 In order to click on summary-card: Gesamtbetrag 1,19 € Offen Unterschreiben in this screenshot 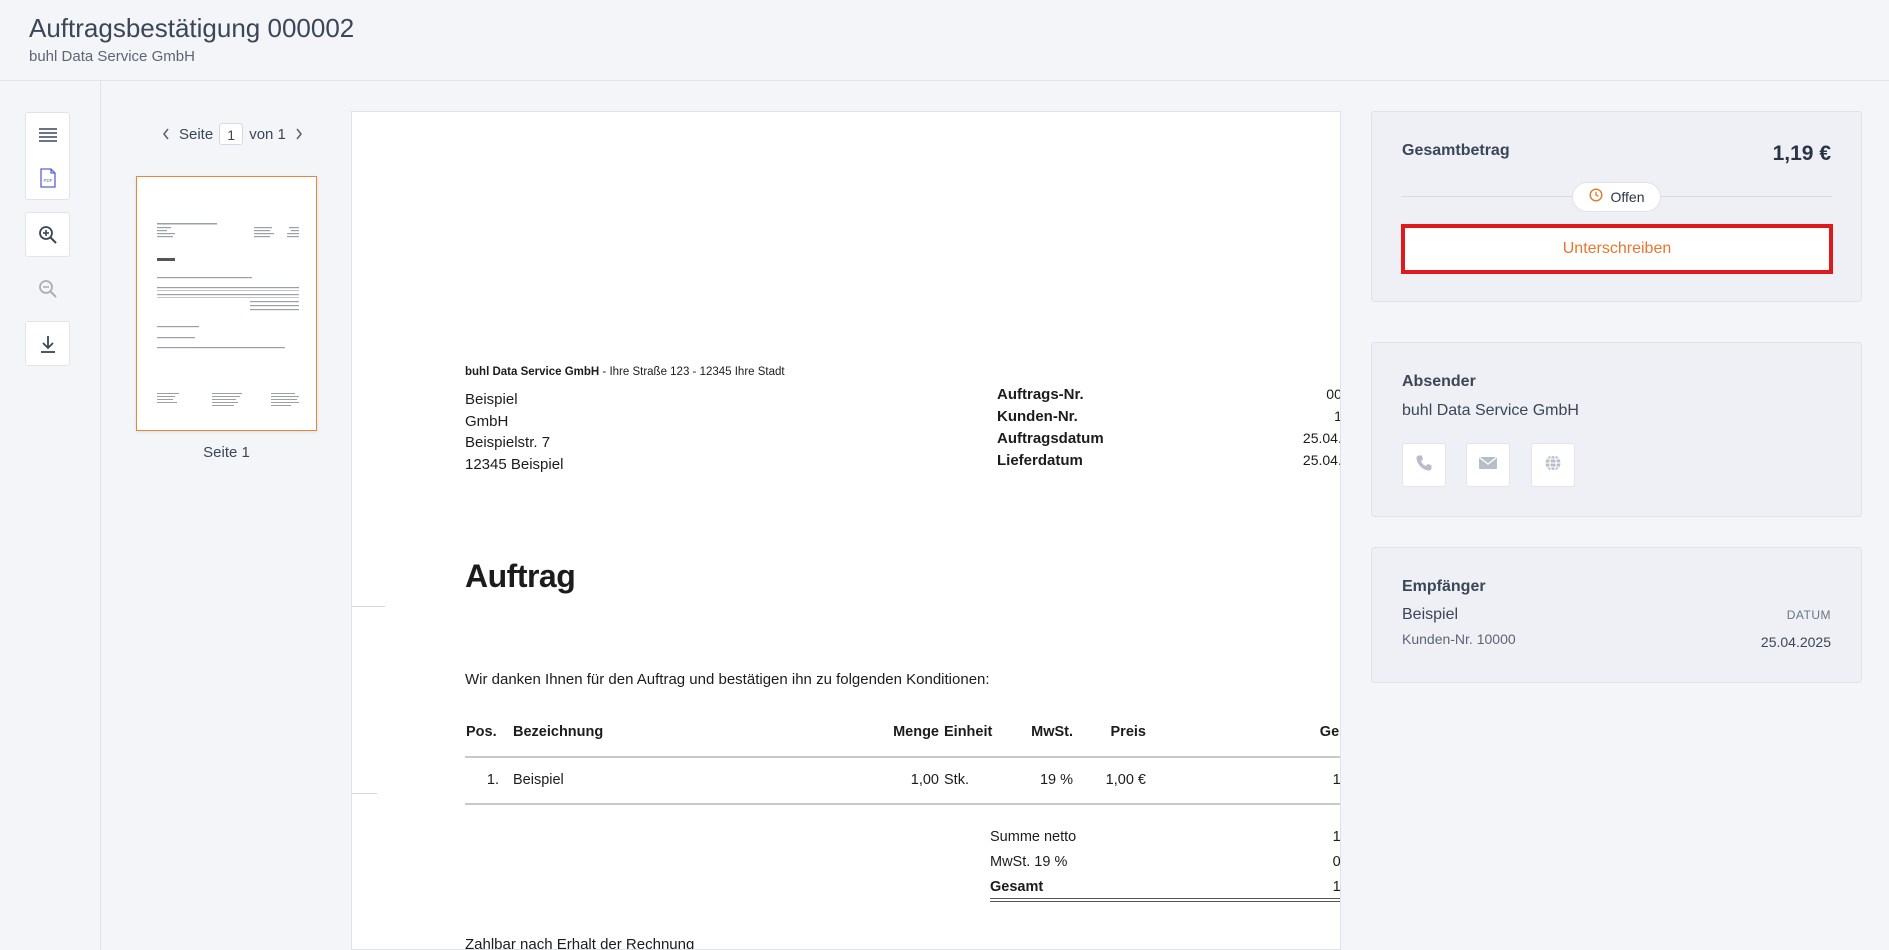, I will do `click(1616, 206)`.